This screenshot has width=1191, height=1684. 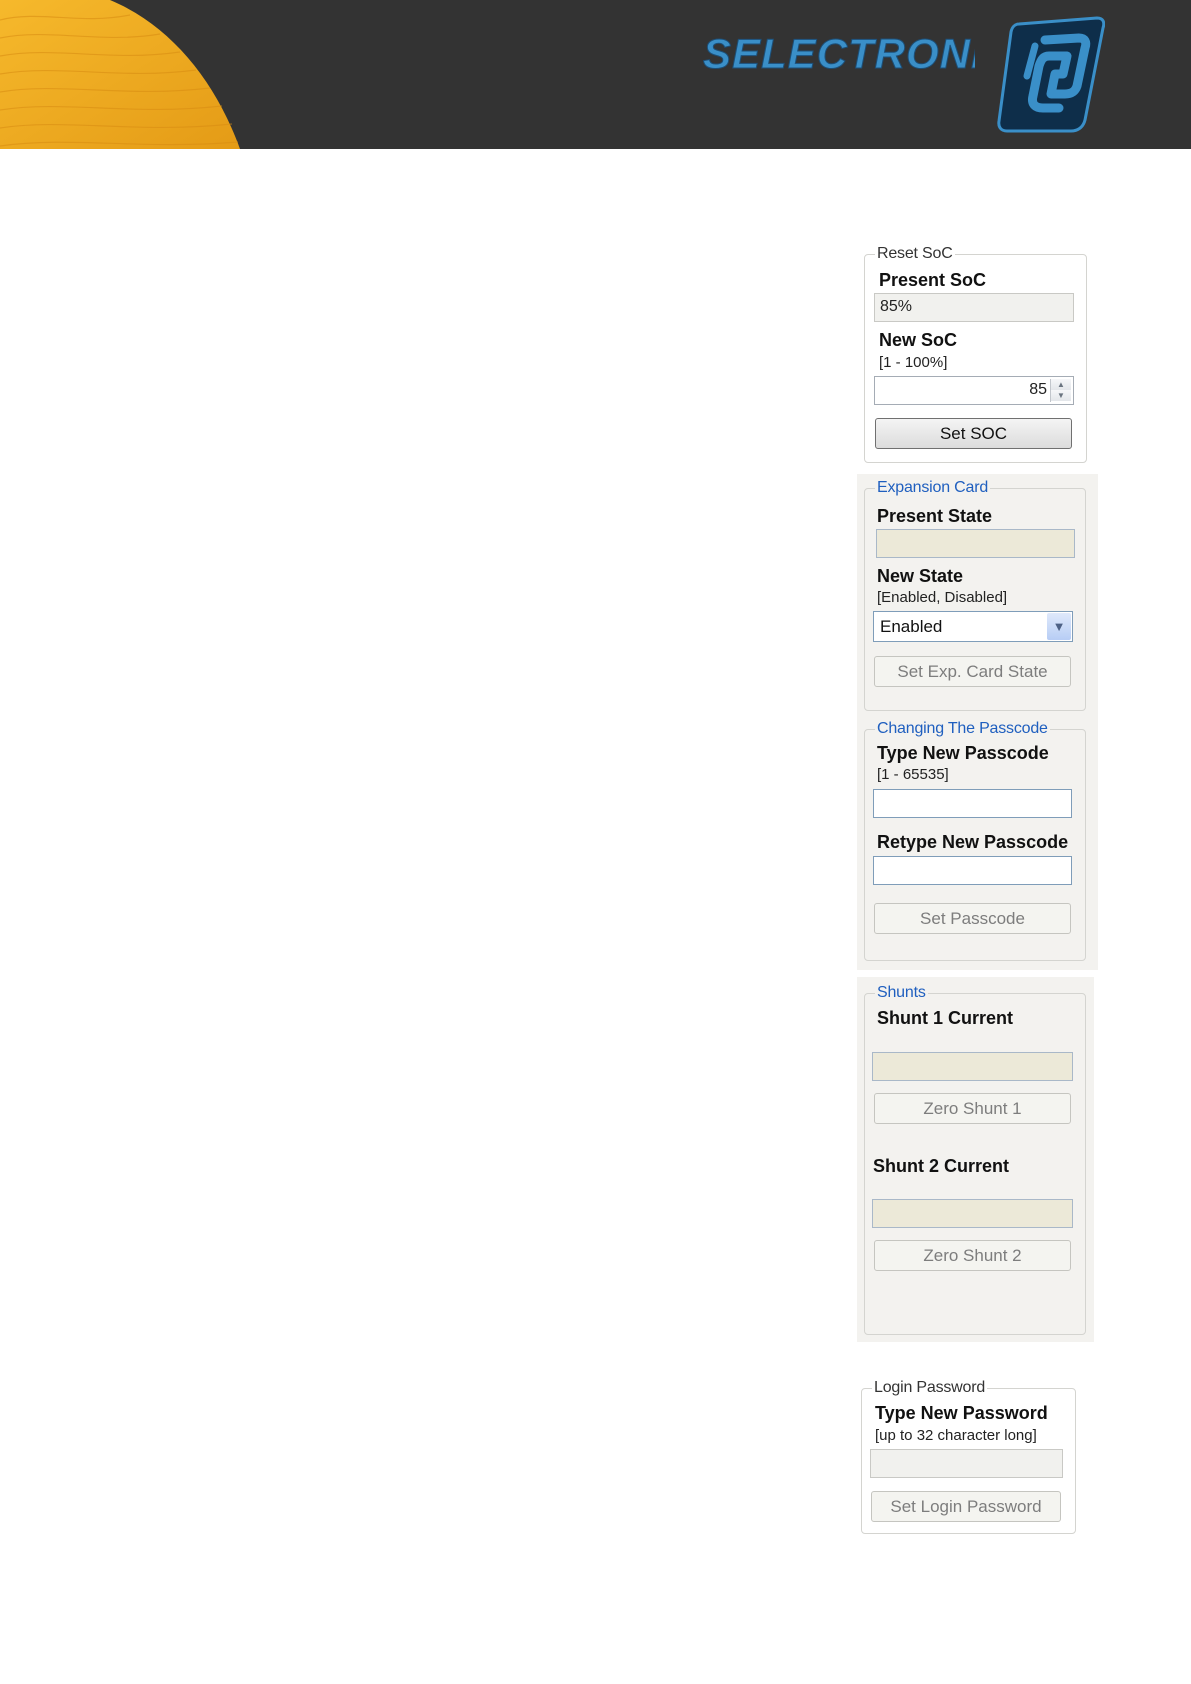 What do you see at coordinates (941, 1166) in the screenshot?
I see `shunt2-current-label: Shunt 2 Current` at bounding box center [941, 1166].